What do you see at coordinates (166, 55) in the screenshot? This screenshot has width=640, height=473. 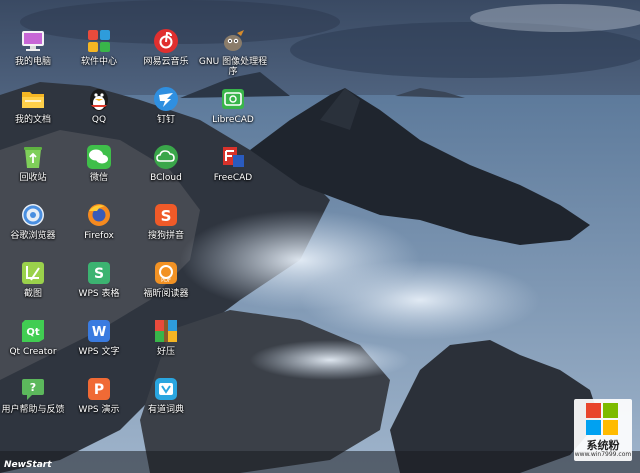 I see `desktop-icon-netease-music: 网易云音乐` at bounding box center [166, 55].